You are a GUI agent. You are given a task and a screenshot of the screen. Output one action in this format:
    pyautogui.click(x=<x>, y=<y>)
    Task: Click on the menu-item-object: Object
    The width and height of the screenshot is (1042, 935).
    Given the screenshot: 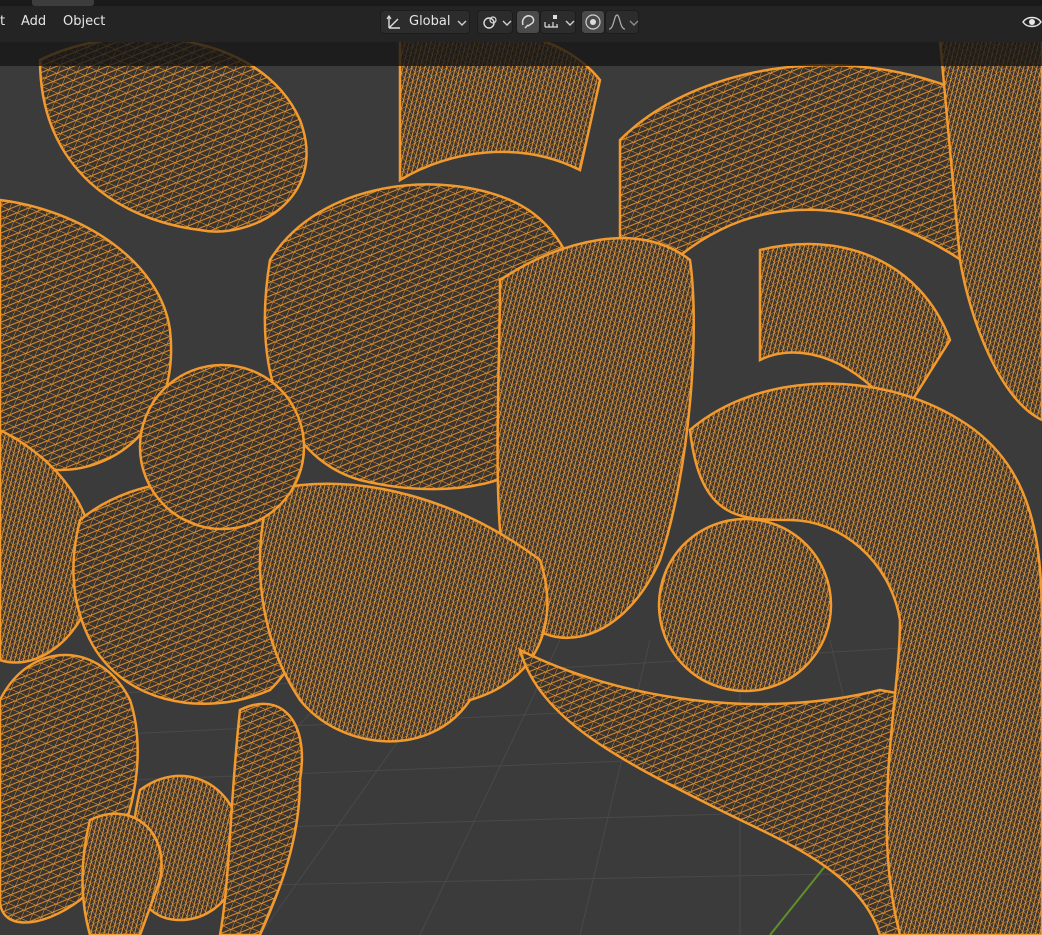 What is the action you would take?
    pyautogui.click(x=84, y=22)
    